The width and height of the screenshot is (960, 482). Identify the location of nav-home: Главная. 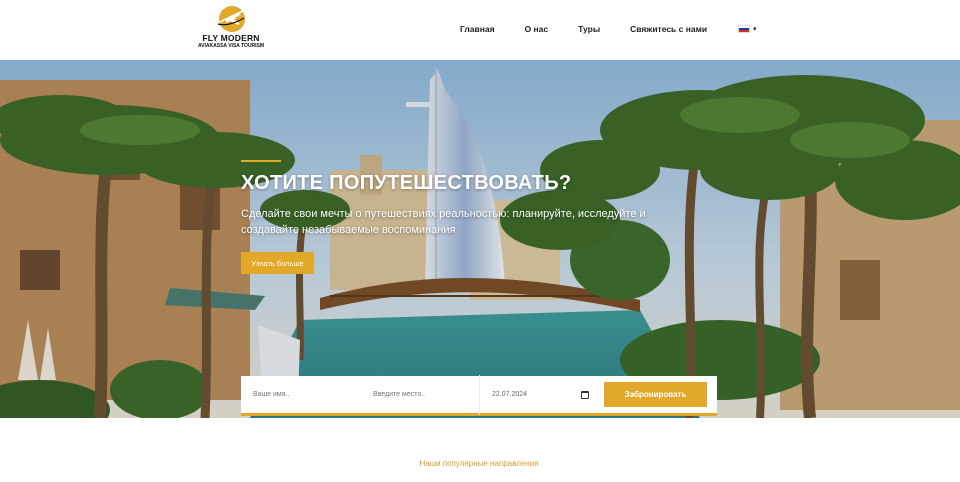
(477, 29).